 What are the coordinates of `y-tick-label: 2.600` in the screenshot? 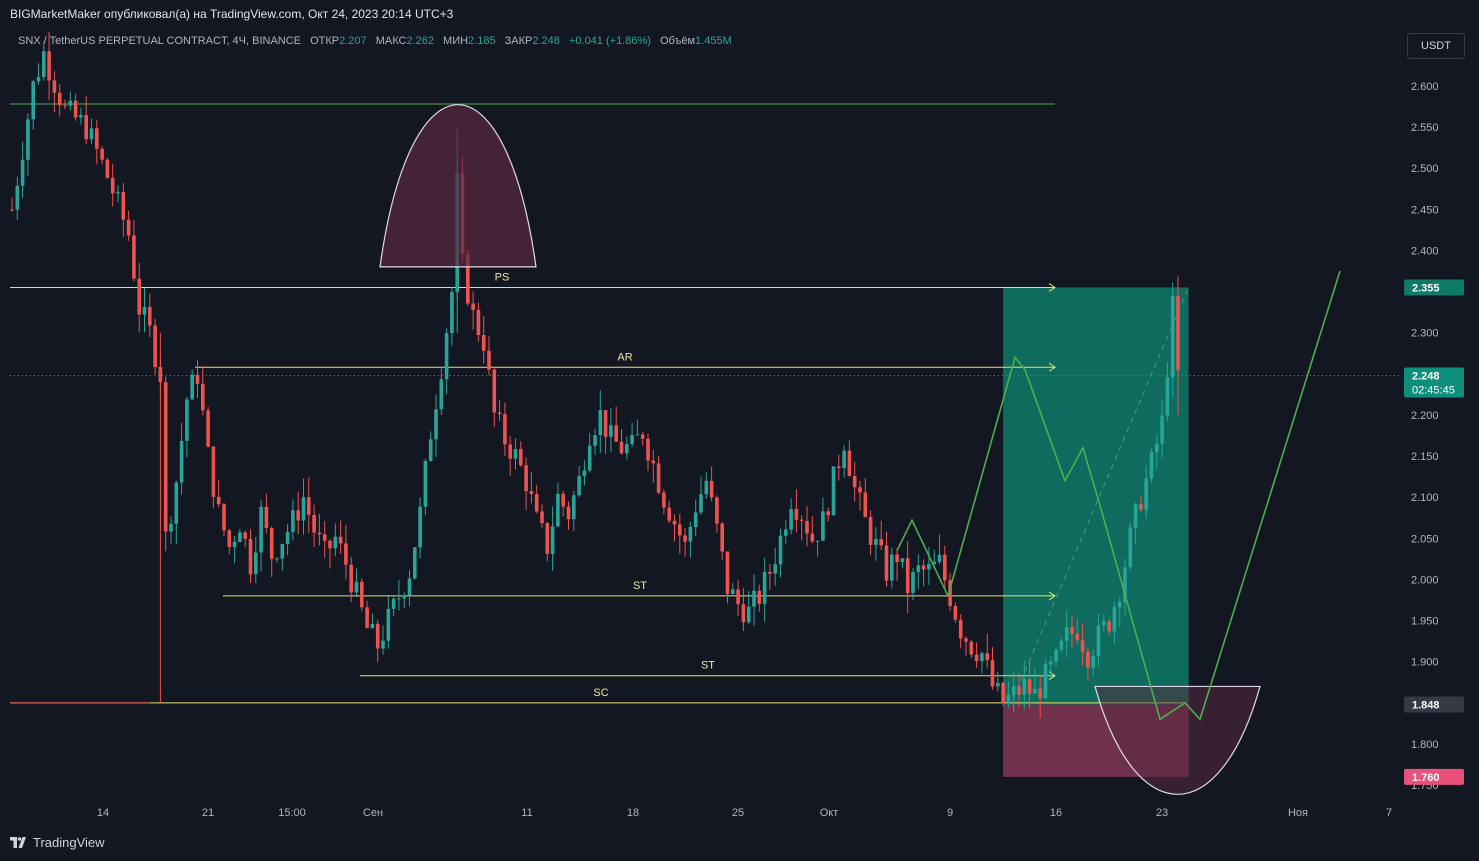 It's located at (1425, 87).